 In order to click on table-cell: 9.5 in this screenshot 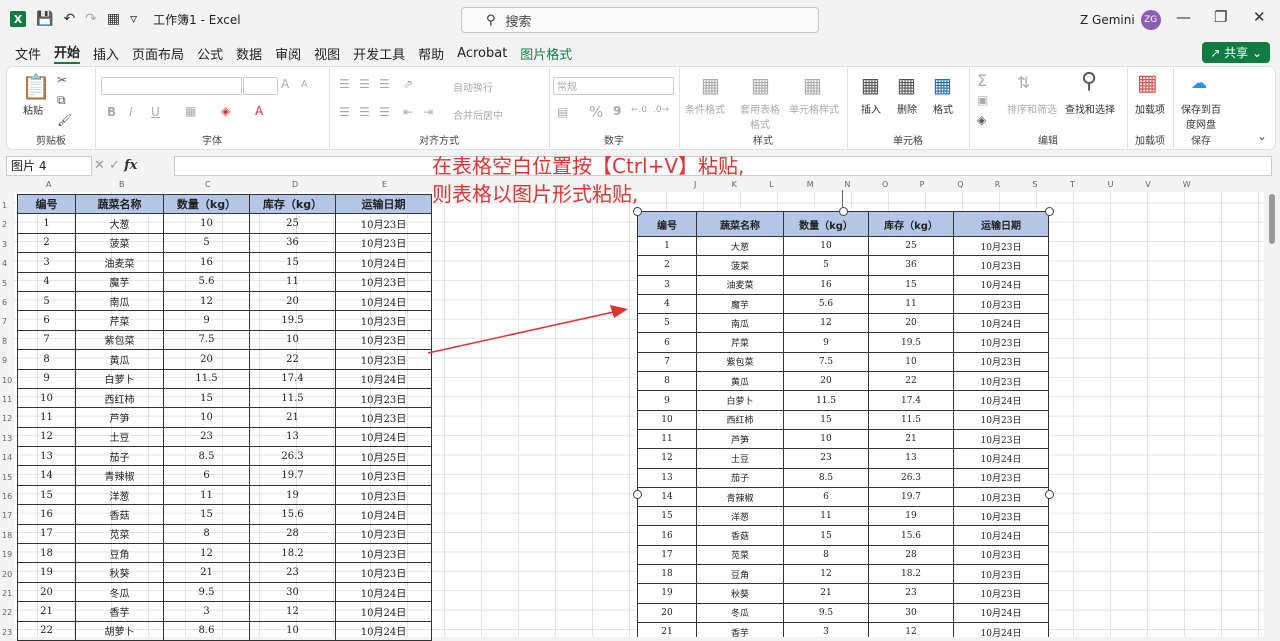, I will do `click(826, 612)`.